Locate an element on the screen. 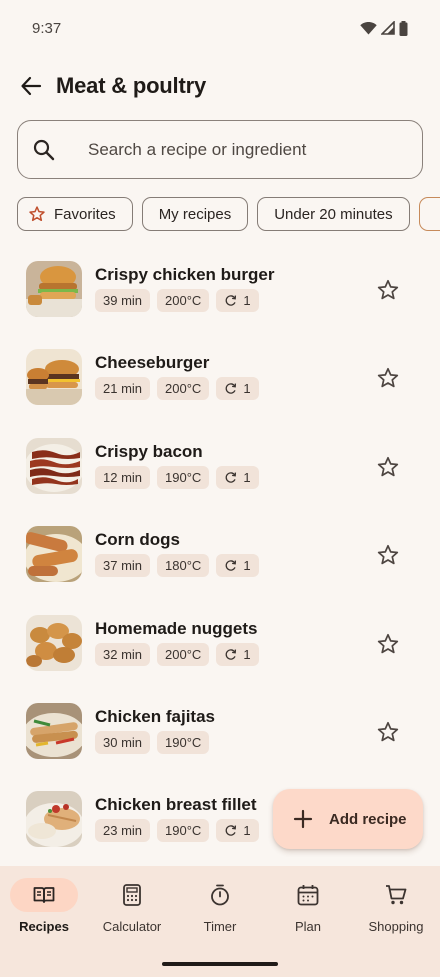 The height and width of the screenshot is (977, 440). time-tag: 37 min is located at coordinates (123, 566).